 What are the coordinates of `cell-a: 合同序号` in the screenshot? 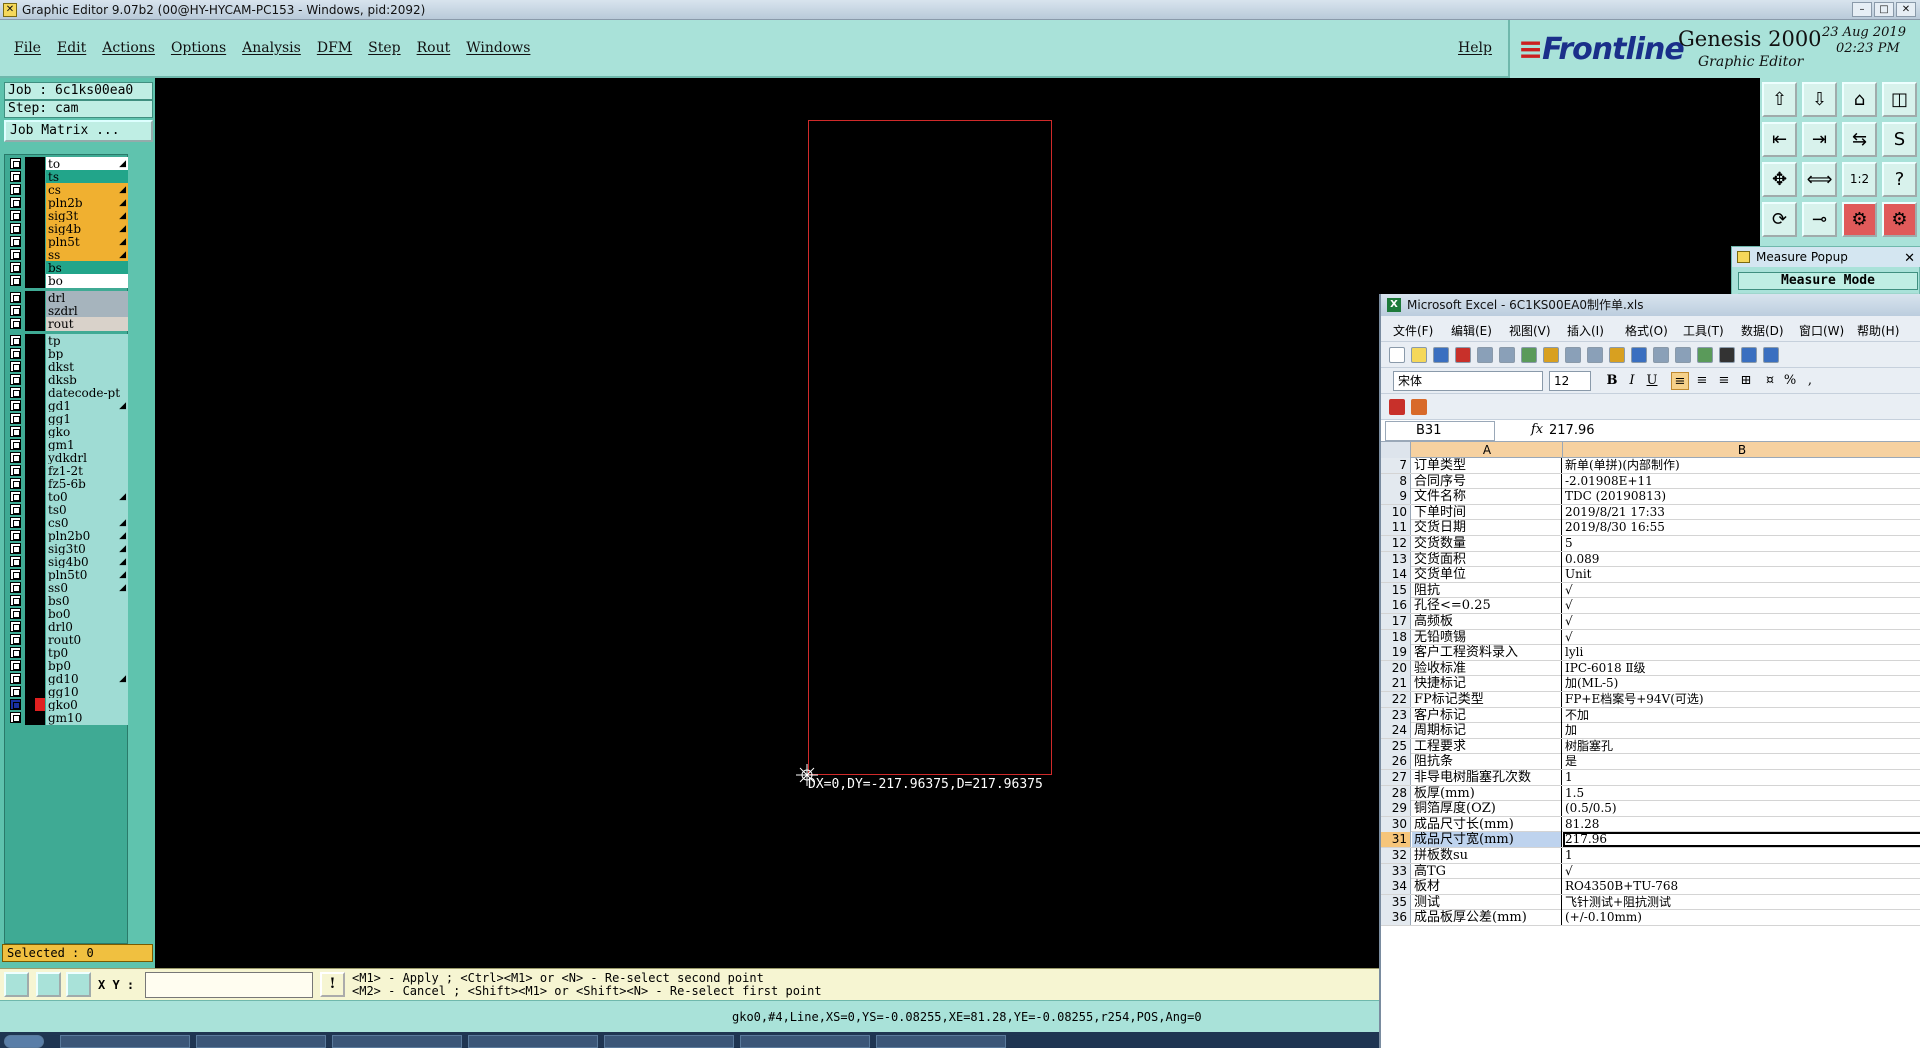 It's located at (1487, 481).